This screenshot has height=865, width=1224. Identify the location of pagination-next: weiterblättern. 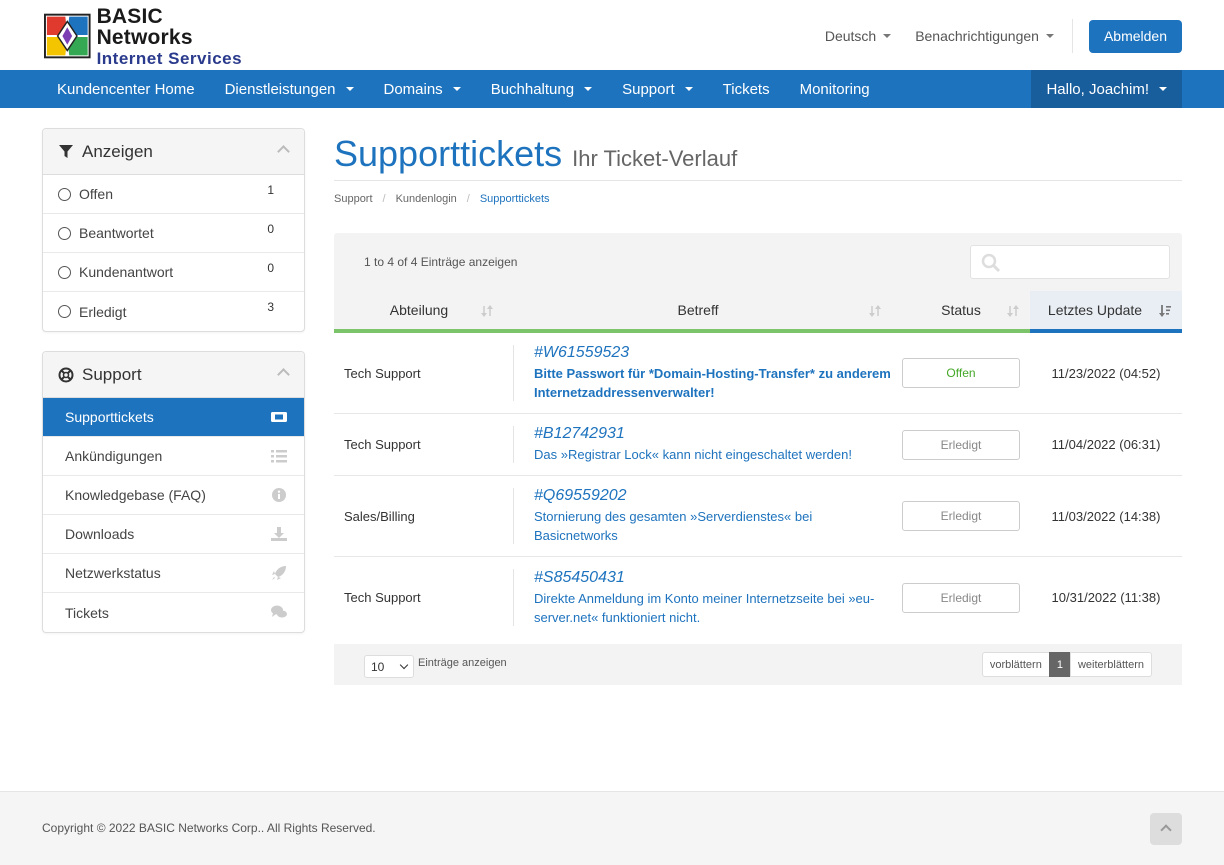
(1110, 664).